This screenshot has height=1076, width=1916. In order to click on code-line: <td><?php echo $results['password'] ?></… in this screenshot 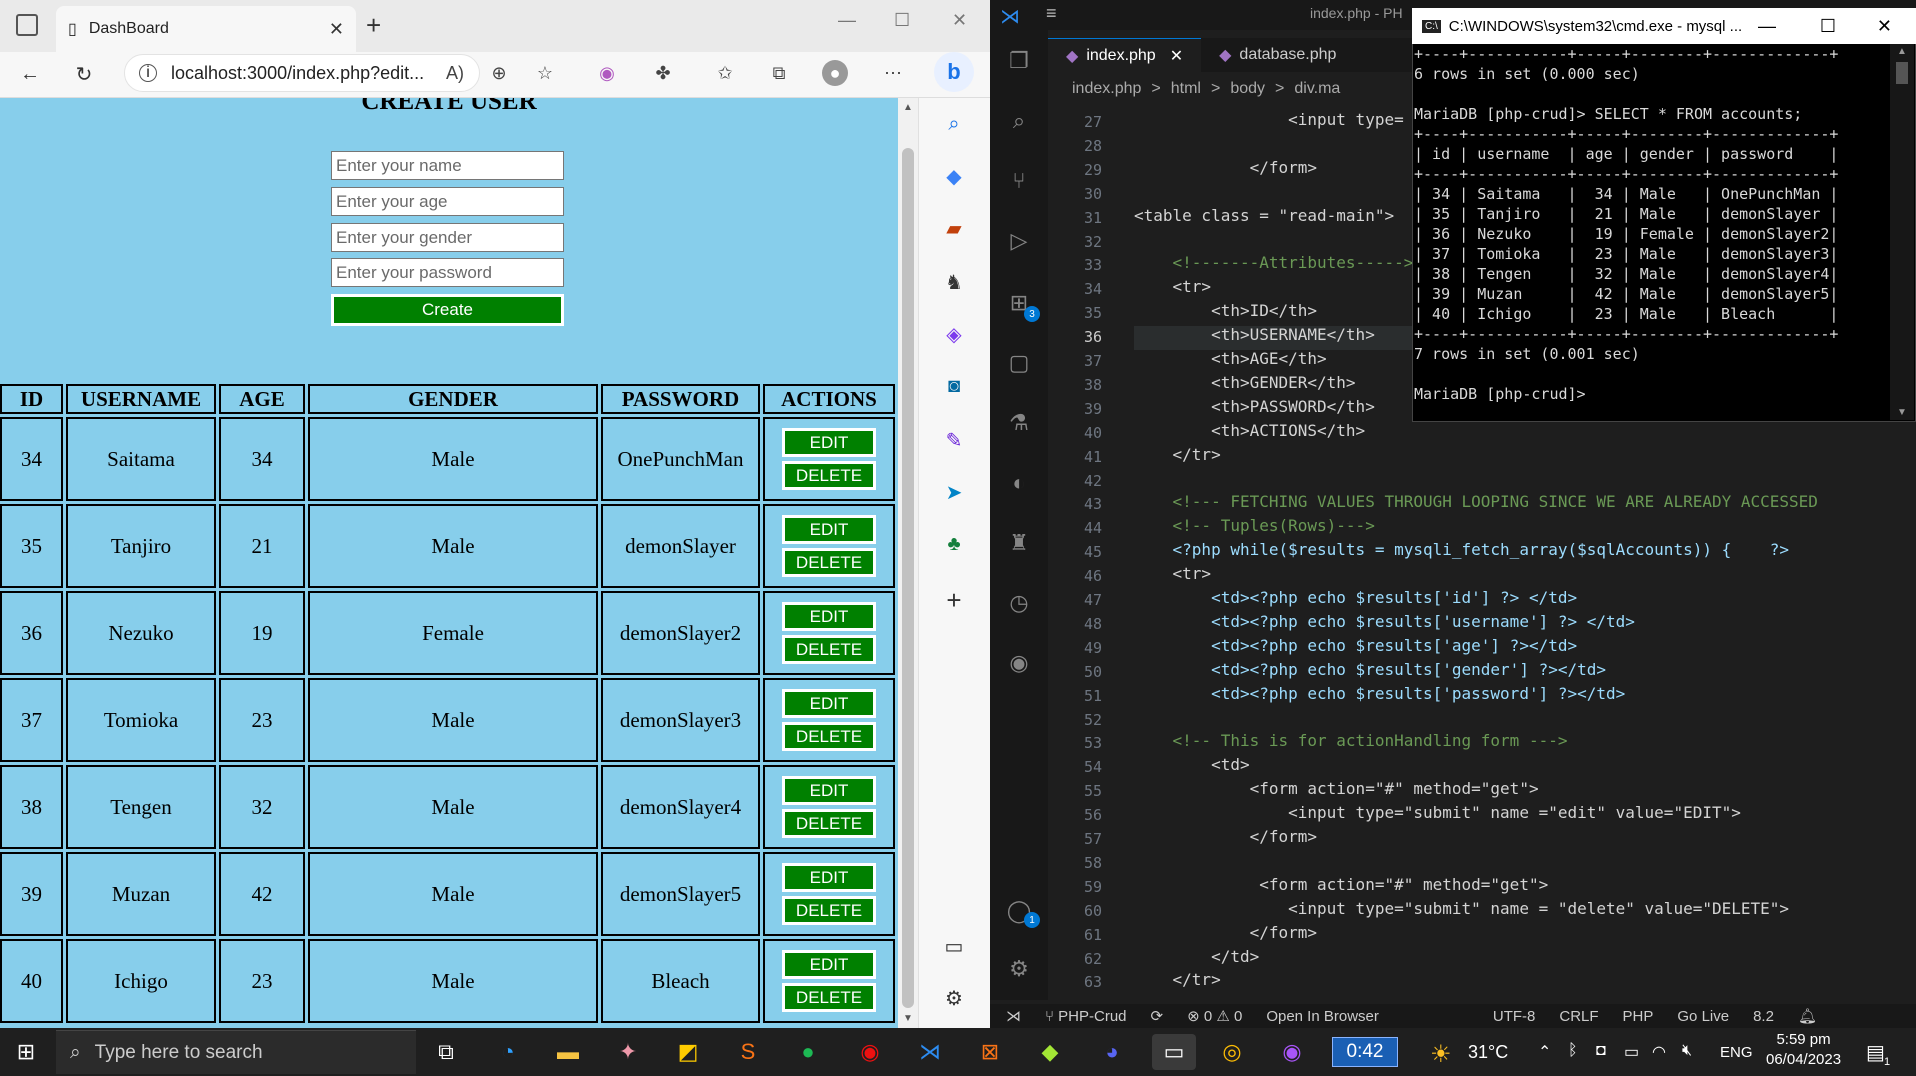, I will do `click(1379, 693)`.